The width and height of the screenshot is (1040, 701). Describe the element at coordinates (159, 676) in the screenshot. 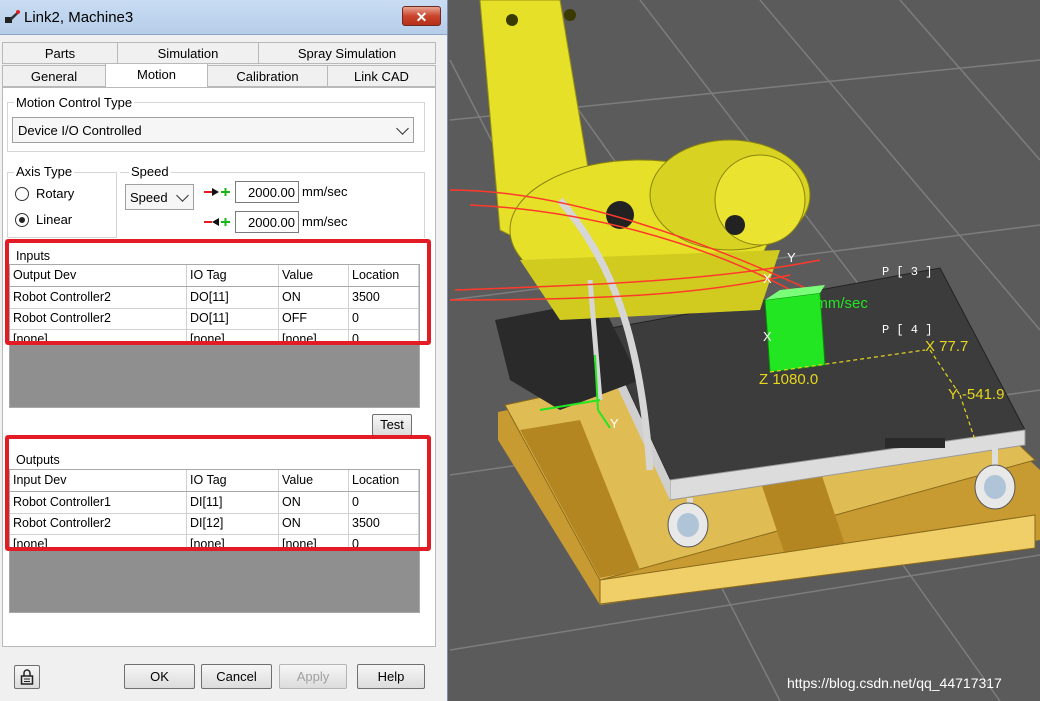

I see `ok-button: OK` at that location.